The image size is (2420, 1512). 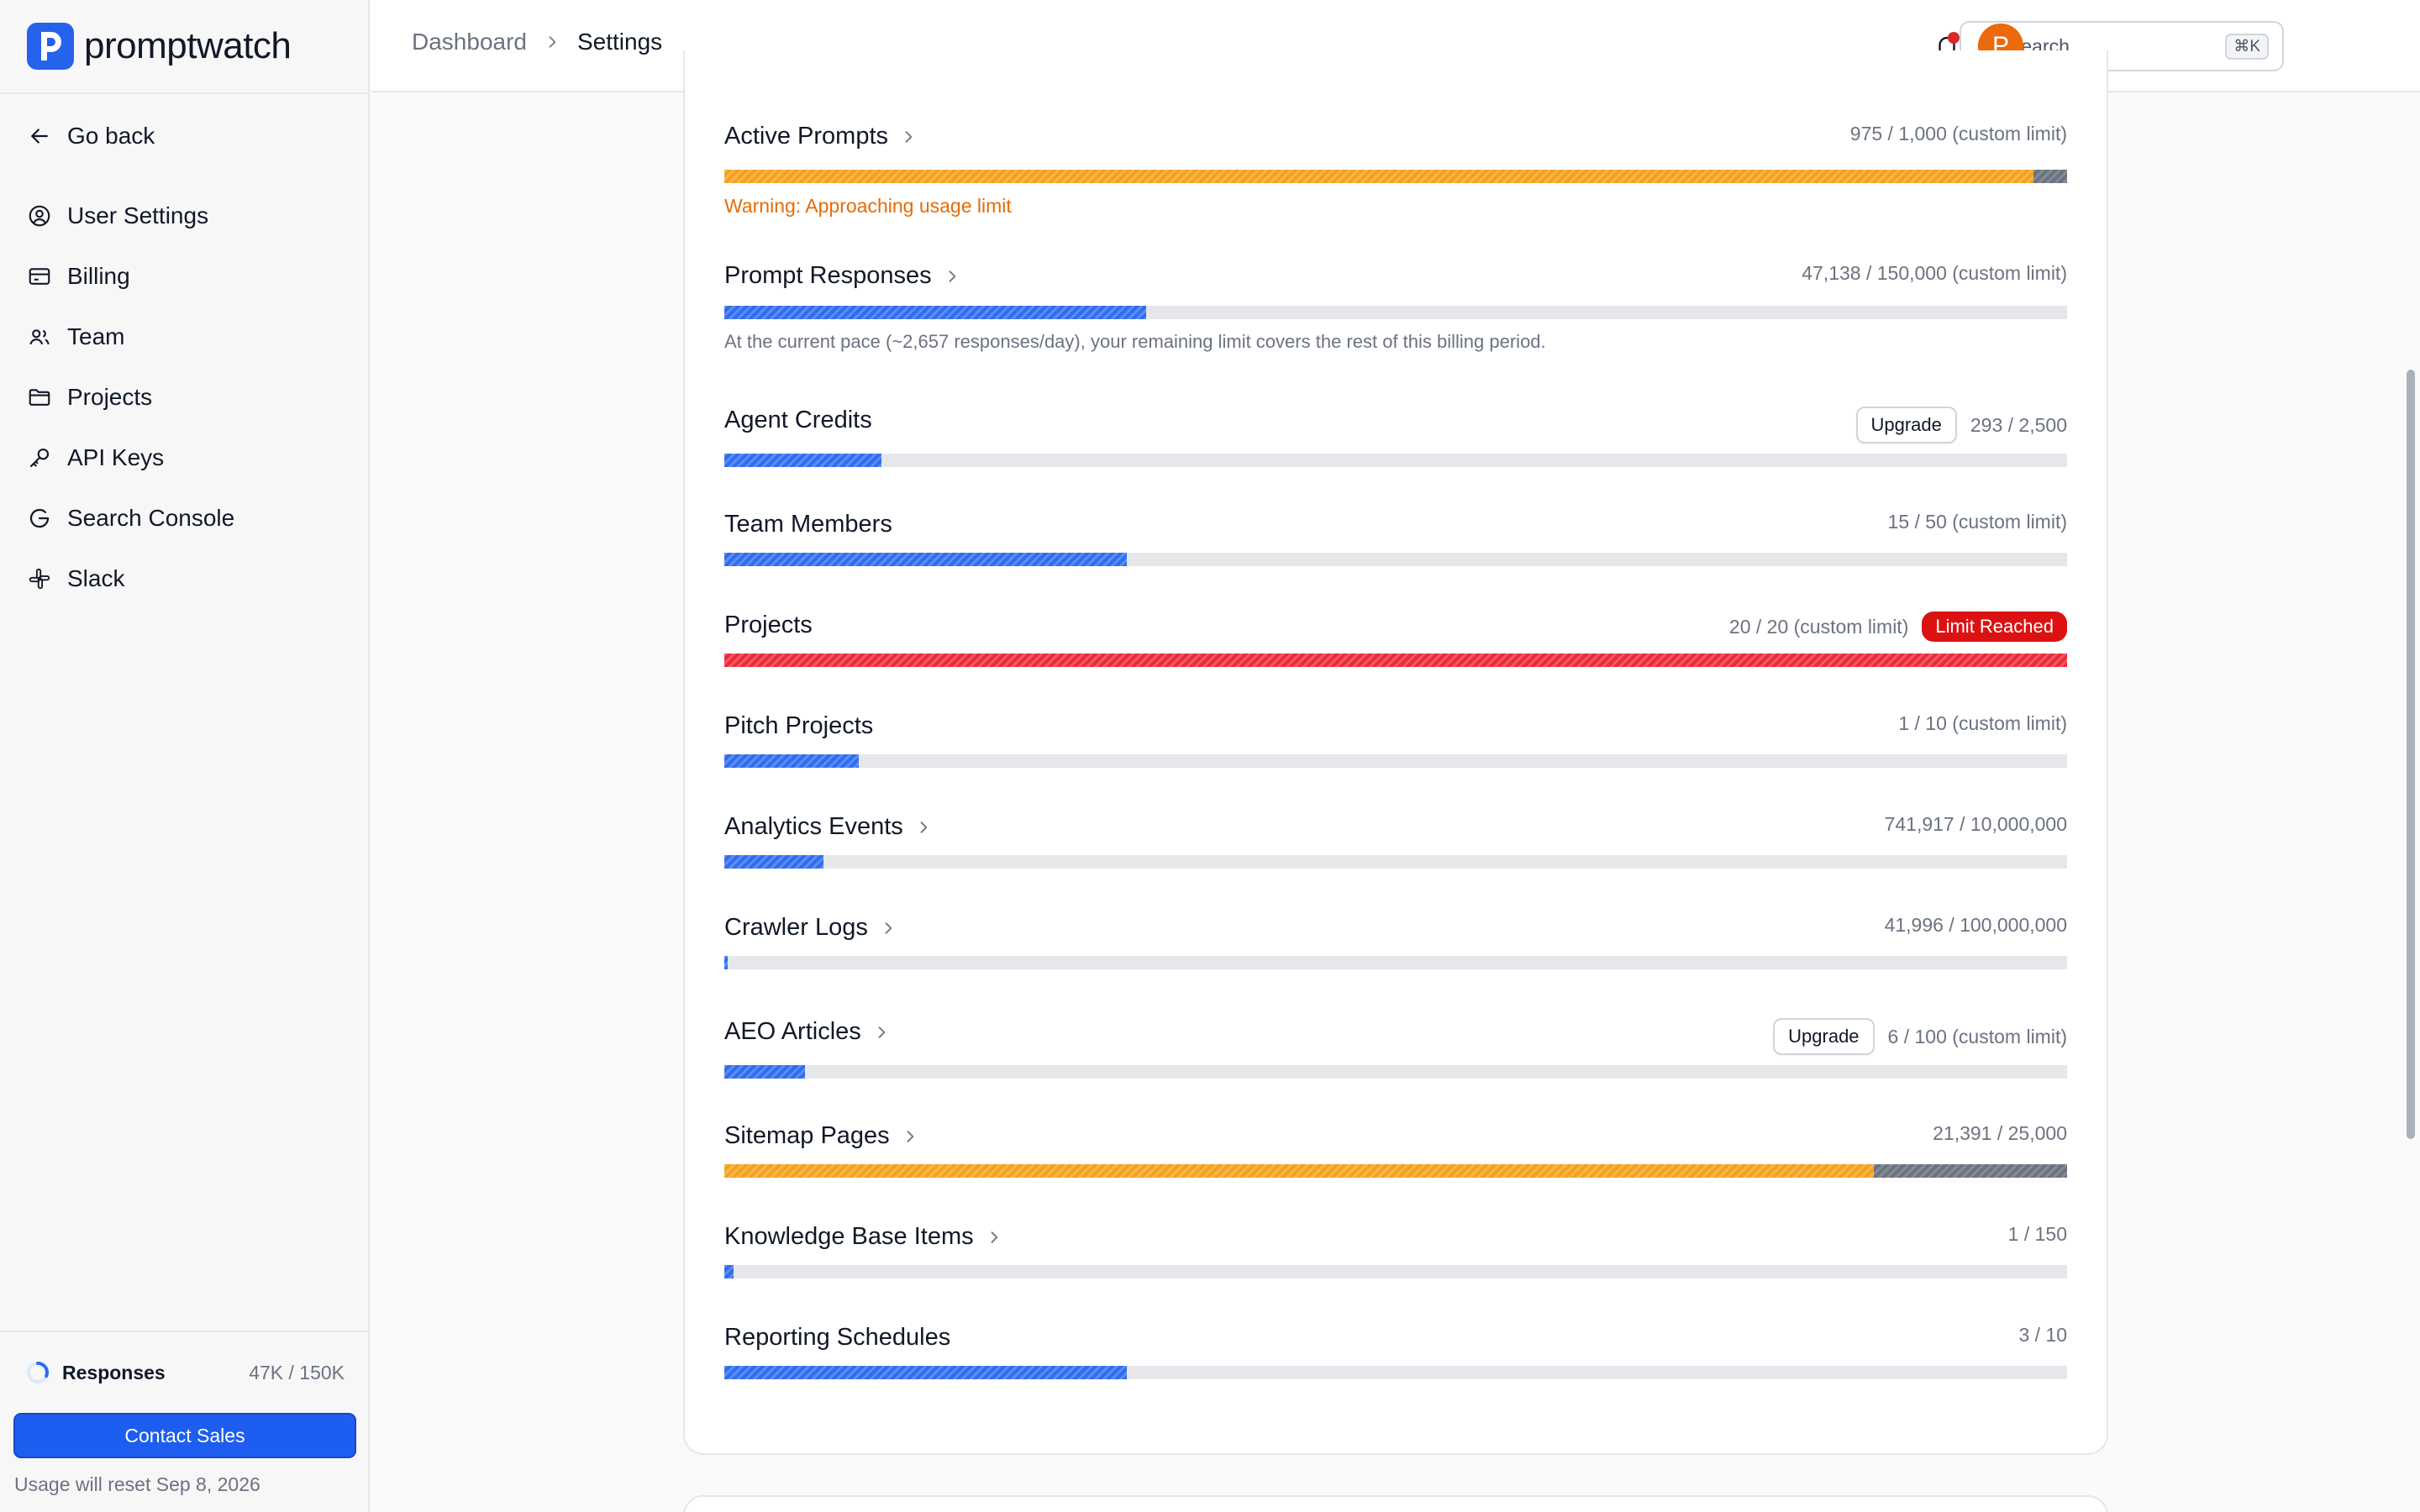 I want to click on usage-ring-icon, so click(x=38, y=1372).